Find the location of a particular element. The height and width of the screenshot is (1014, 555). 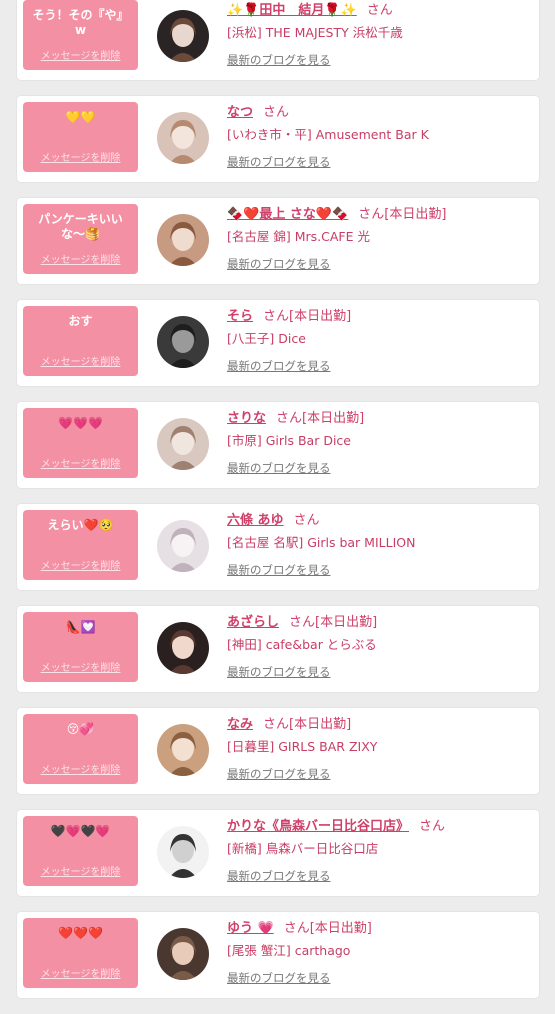

profile-info: なつ さん [いわき市・平] Amusement Bar K 最新のブログを見る is located at coordinates (380, 137).